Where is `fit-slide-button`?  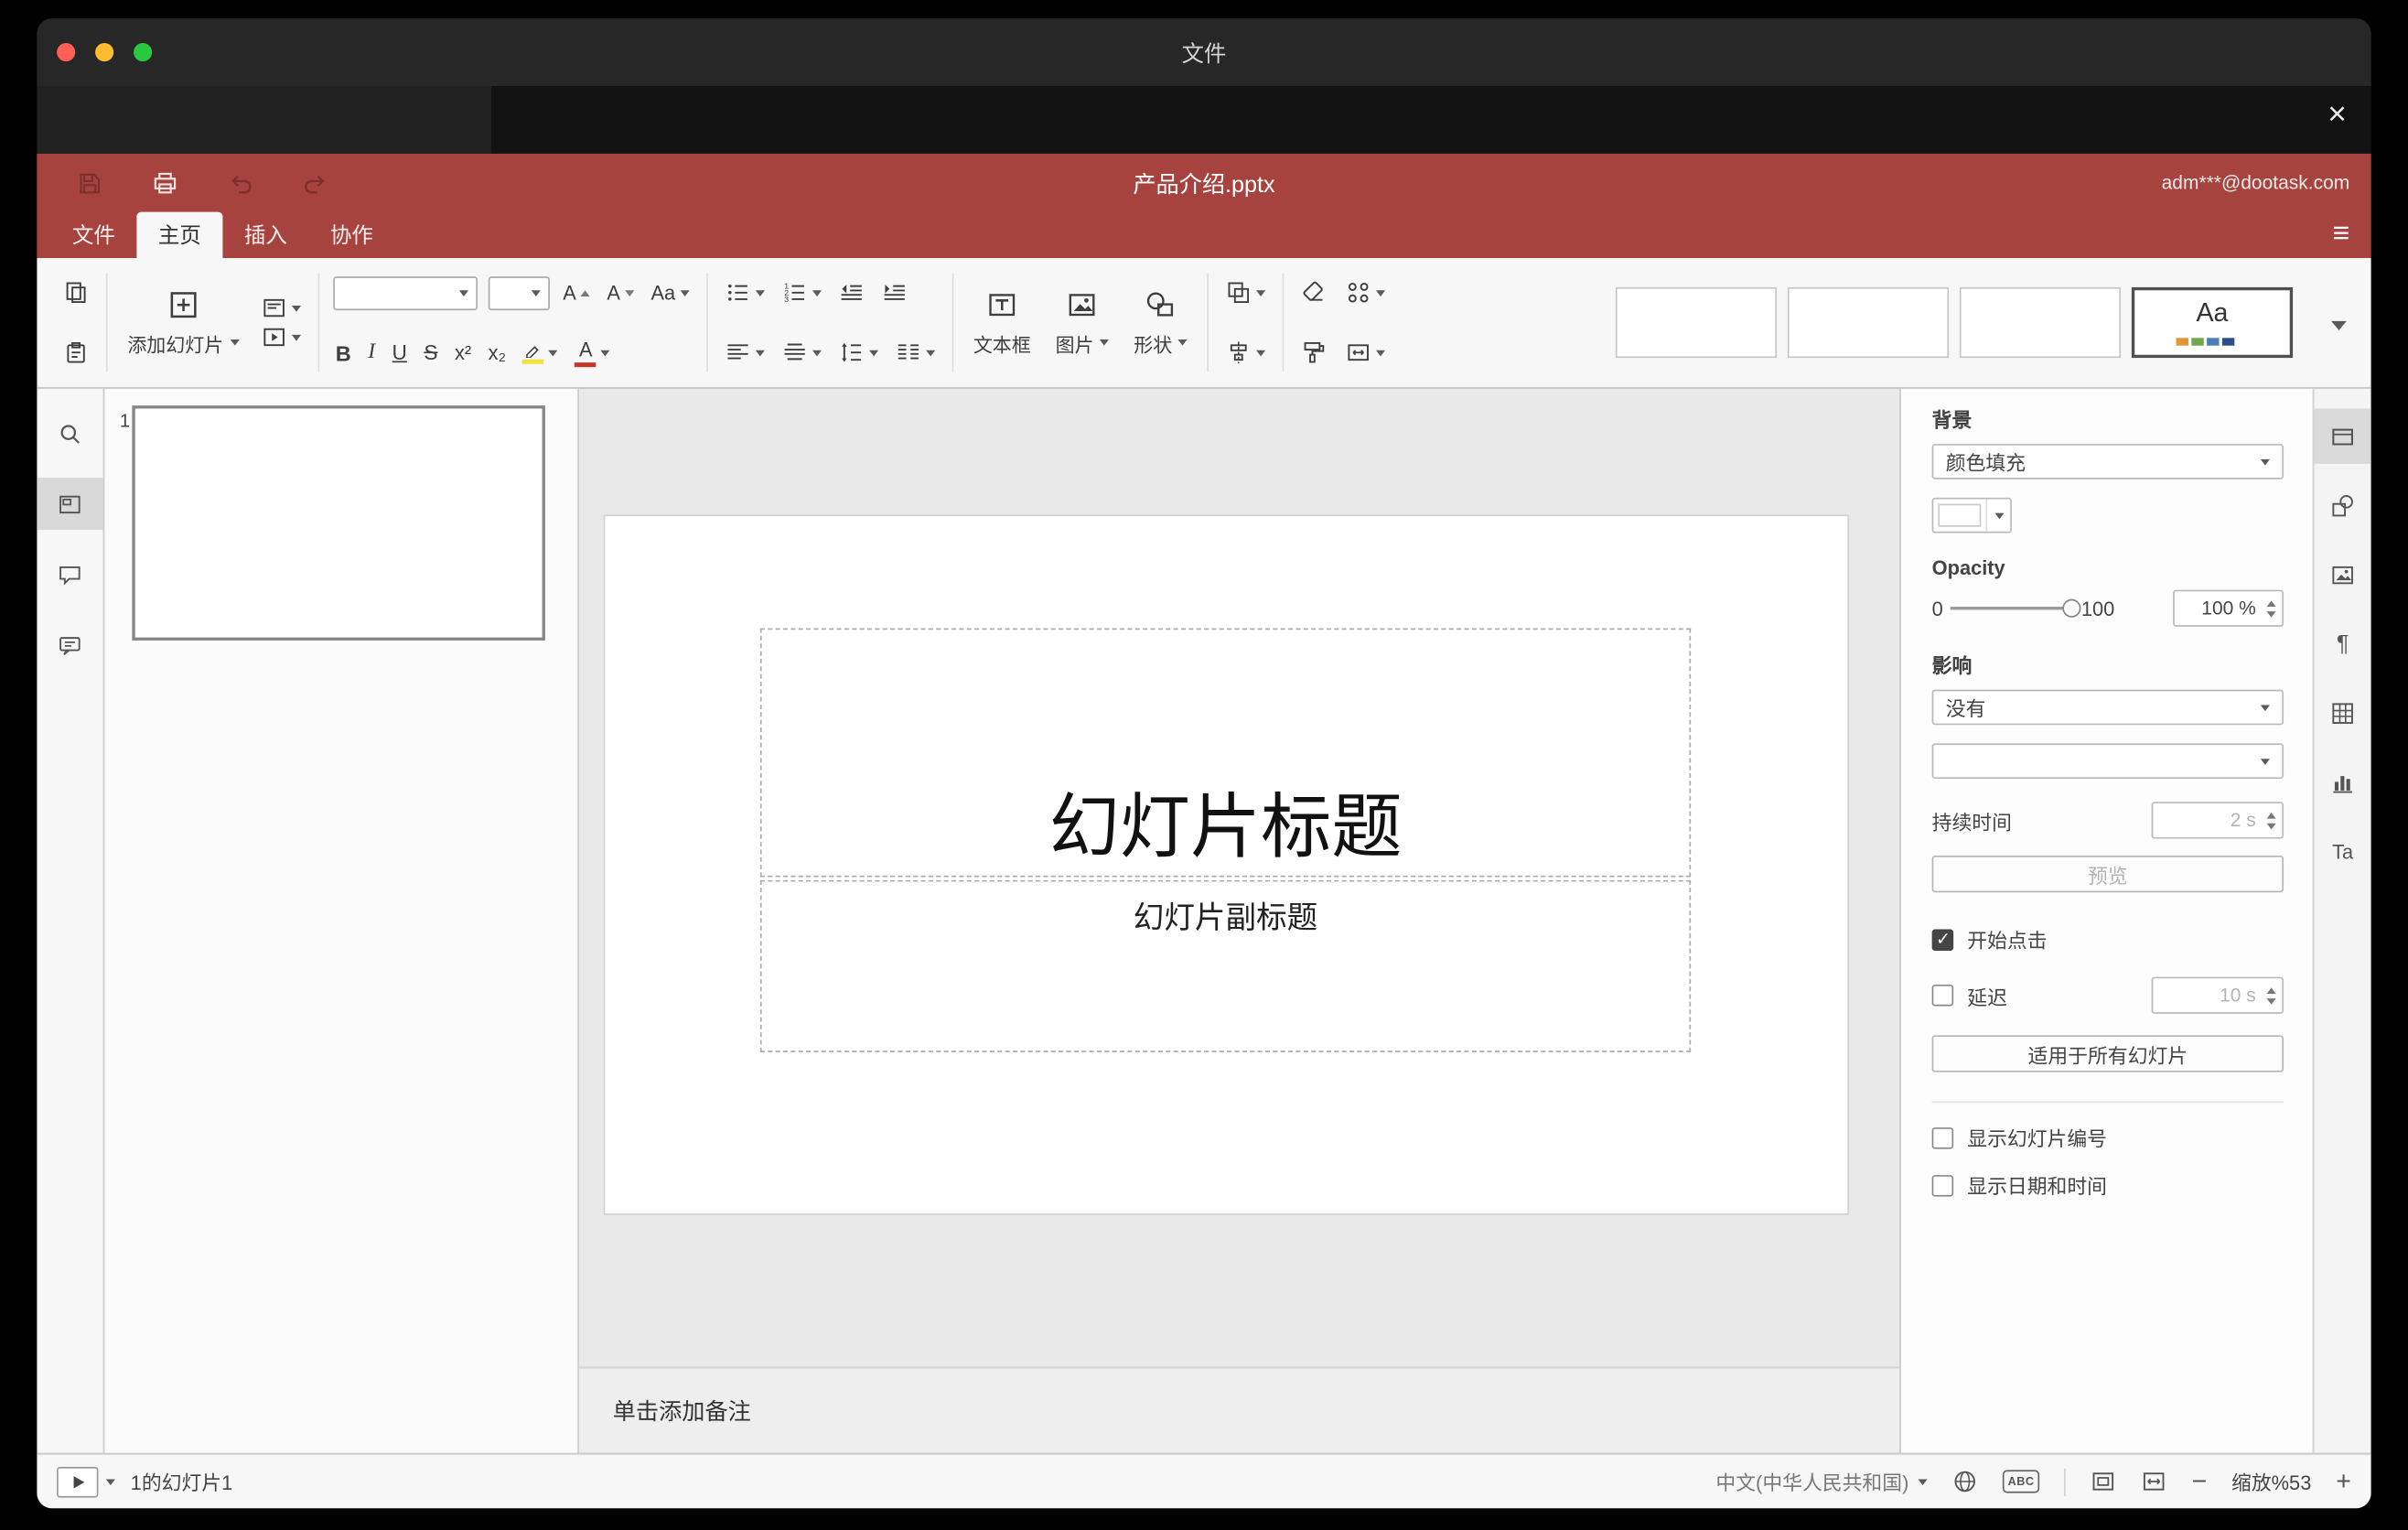
fit-slide-button is located at coordinates (2104, 1482).